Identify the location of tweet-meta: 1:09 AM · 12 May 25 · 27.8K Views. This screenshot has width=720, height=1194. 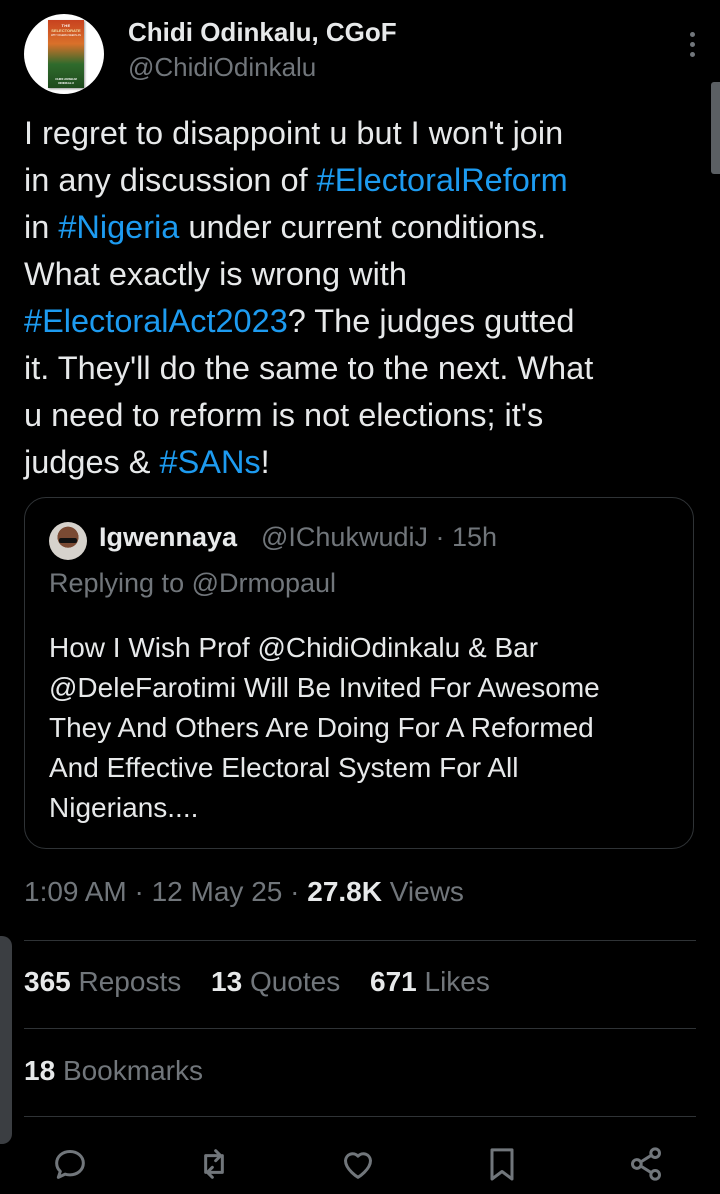
(244, 892).